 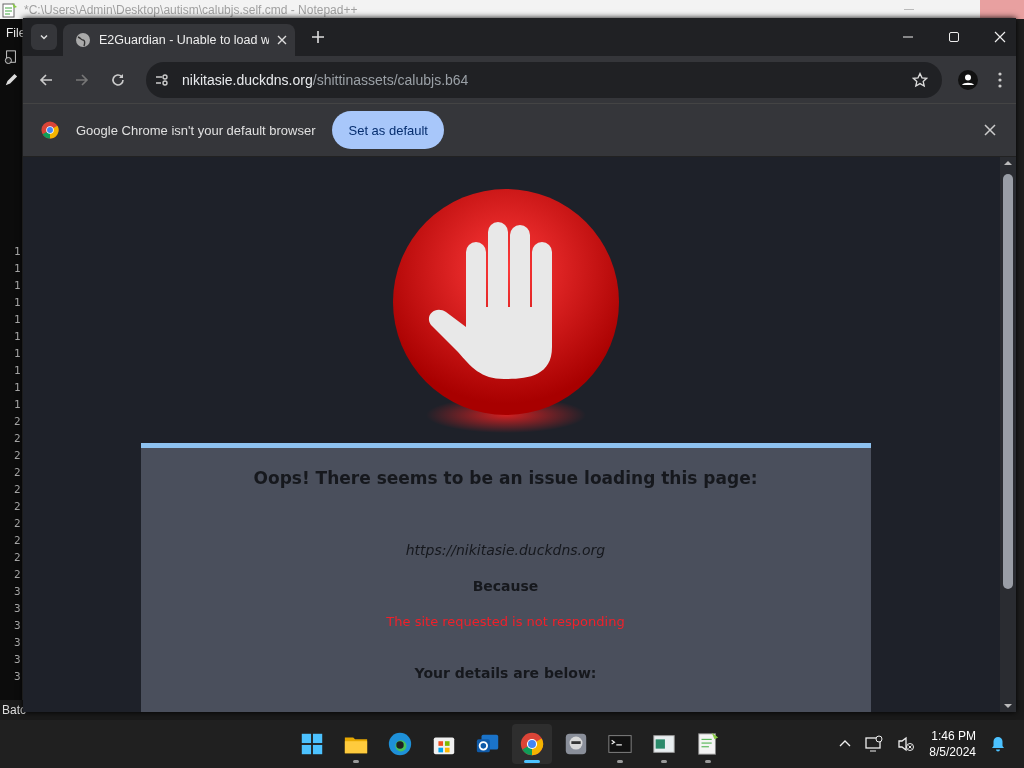 What do you see at coordinates (118, 79) in the screenshot?
I see `reload-icon` at bounding box center [118, 79].